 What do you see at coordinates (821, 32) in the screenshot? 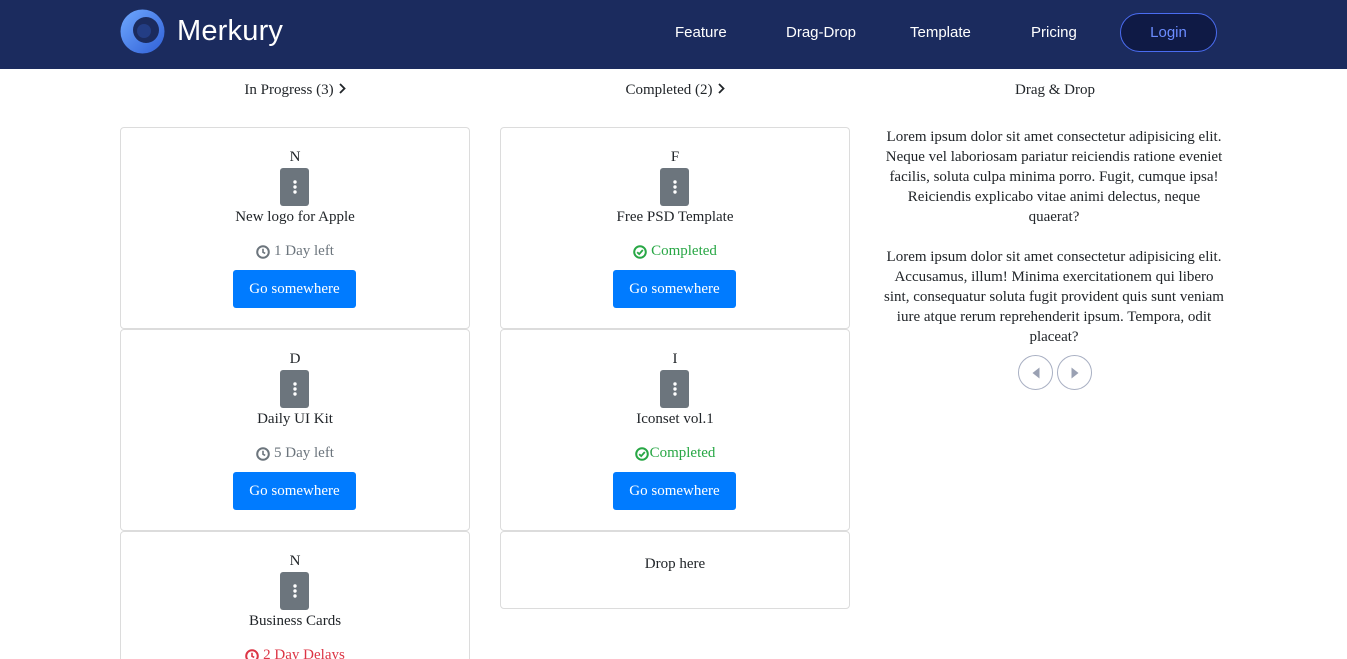
I see `nav-link-drag-drop: Drag-Drop` at bounding box center [821, 32].